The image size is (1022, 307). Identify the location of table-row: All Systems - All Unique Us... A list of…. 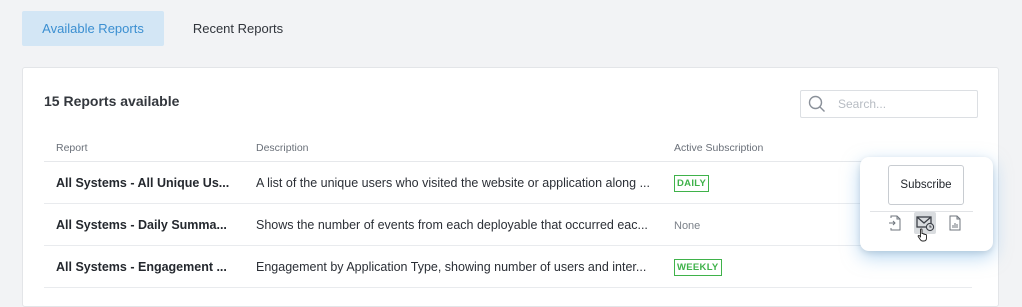
(508, 183).